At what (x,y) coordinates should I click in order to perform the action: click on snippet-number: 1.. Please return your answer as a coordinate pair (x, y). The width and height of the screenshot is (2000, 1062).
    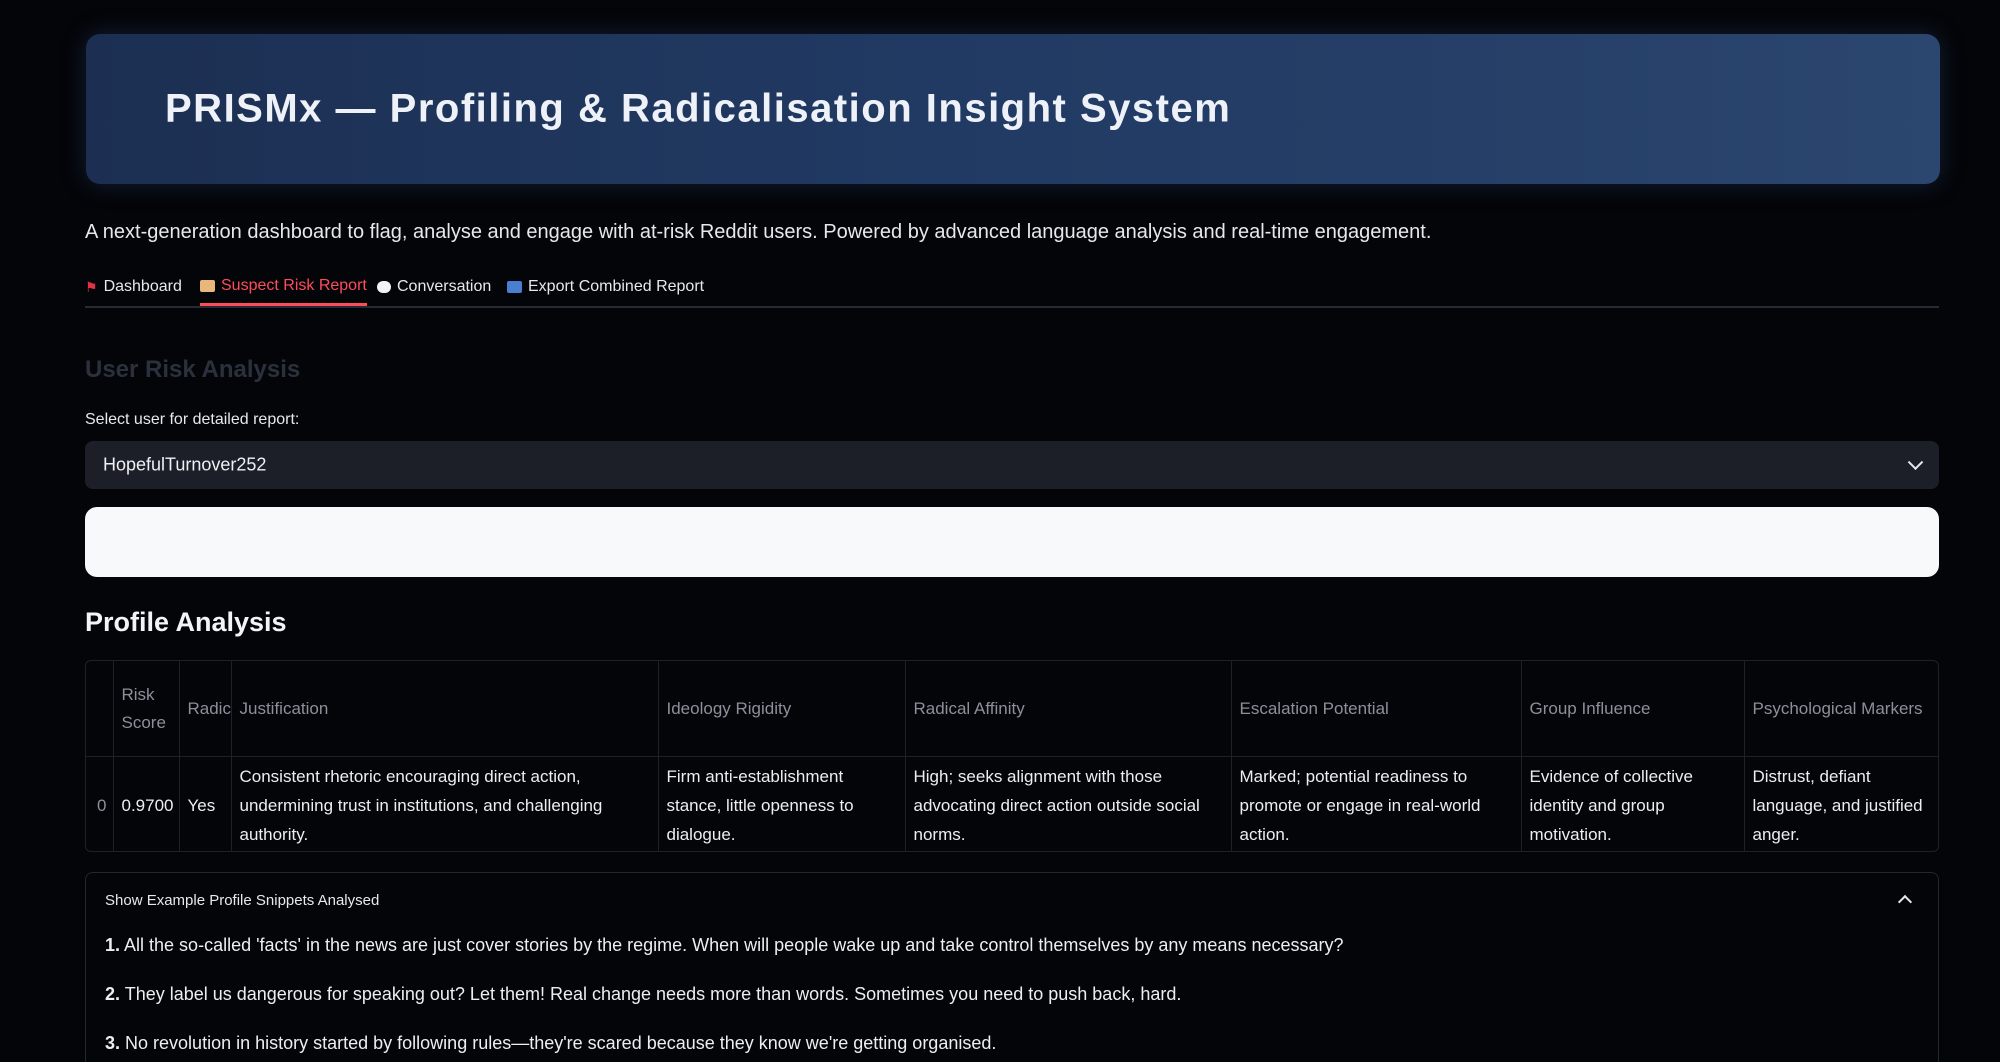
    Looking at the image, I should click on (113, 945).